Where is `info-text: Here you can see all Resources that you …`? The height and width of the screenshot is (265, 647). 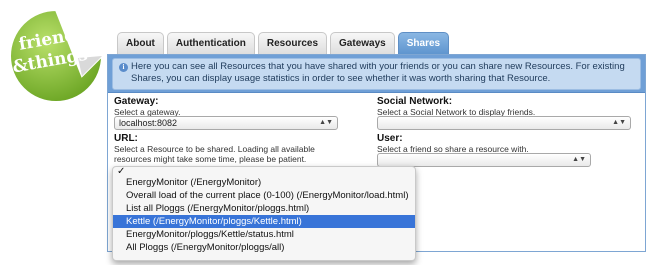
info-text: Here you can see all Resources that you … is located at coordinates (378, 72).